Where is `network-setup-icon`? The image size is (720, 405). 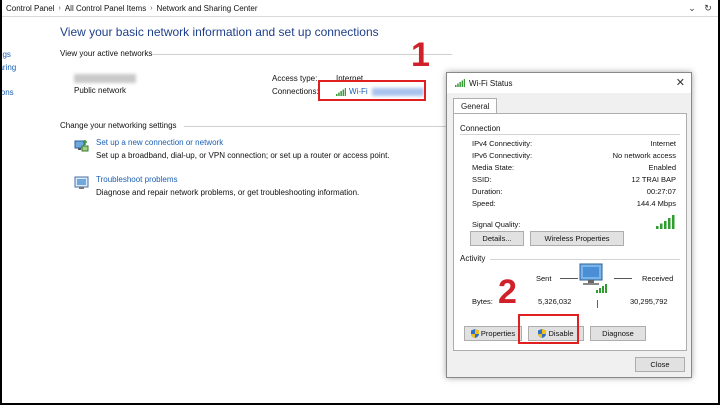
network-setup-icon is located at coordinates (81, 146).